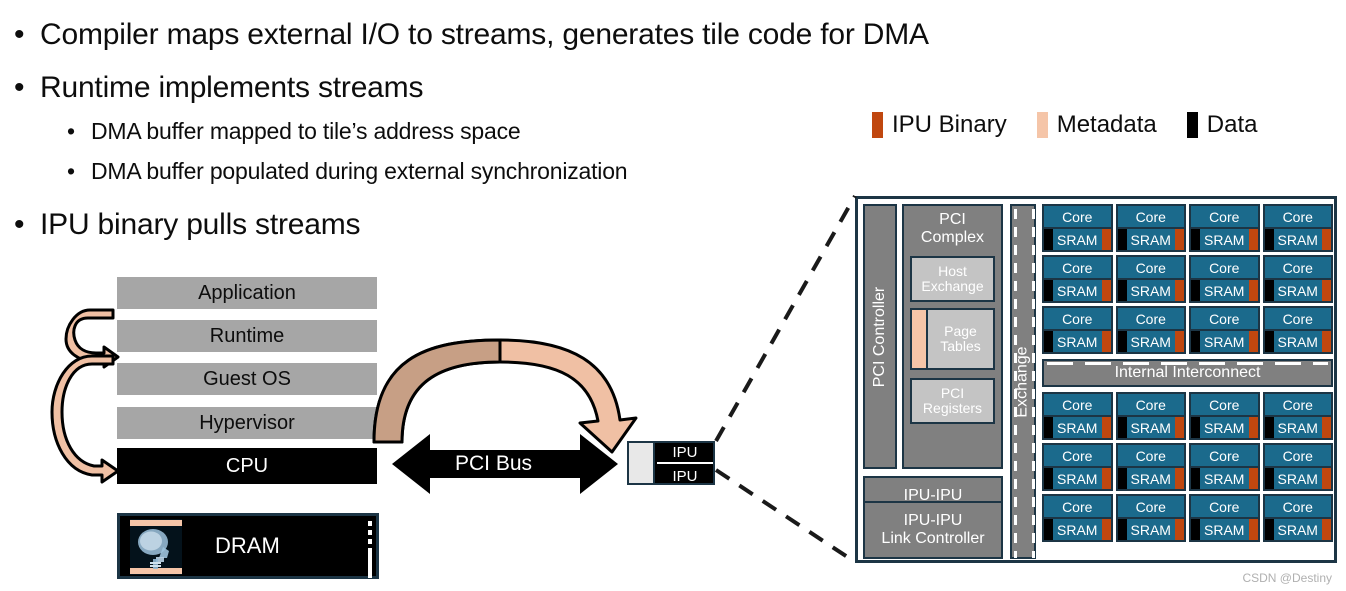 This screenshot has height=591, width=1346. I want to click on interconnect-dash, so click(1187, 363).